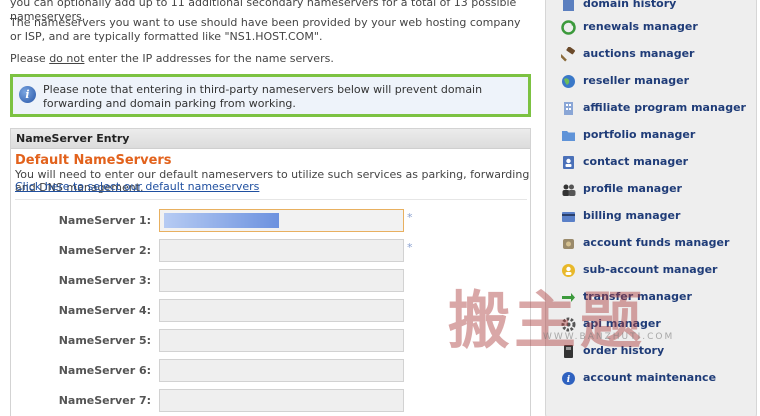  Describe the element at coordinates (657, 325) in the screenshot. I see `sidebar-item-api-manager: api manager` at that location.